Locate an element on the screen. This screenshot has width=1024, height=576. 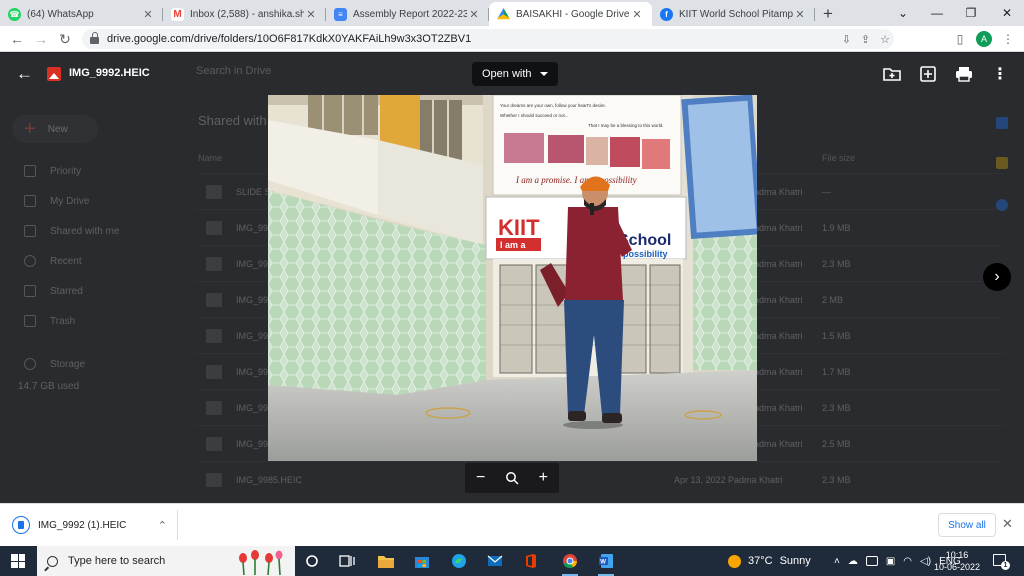
avatar: A is located at coordinates (984, 39).